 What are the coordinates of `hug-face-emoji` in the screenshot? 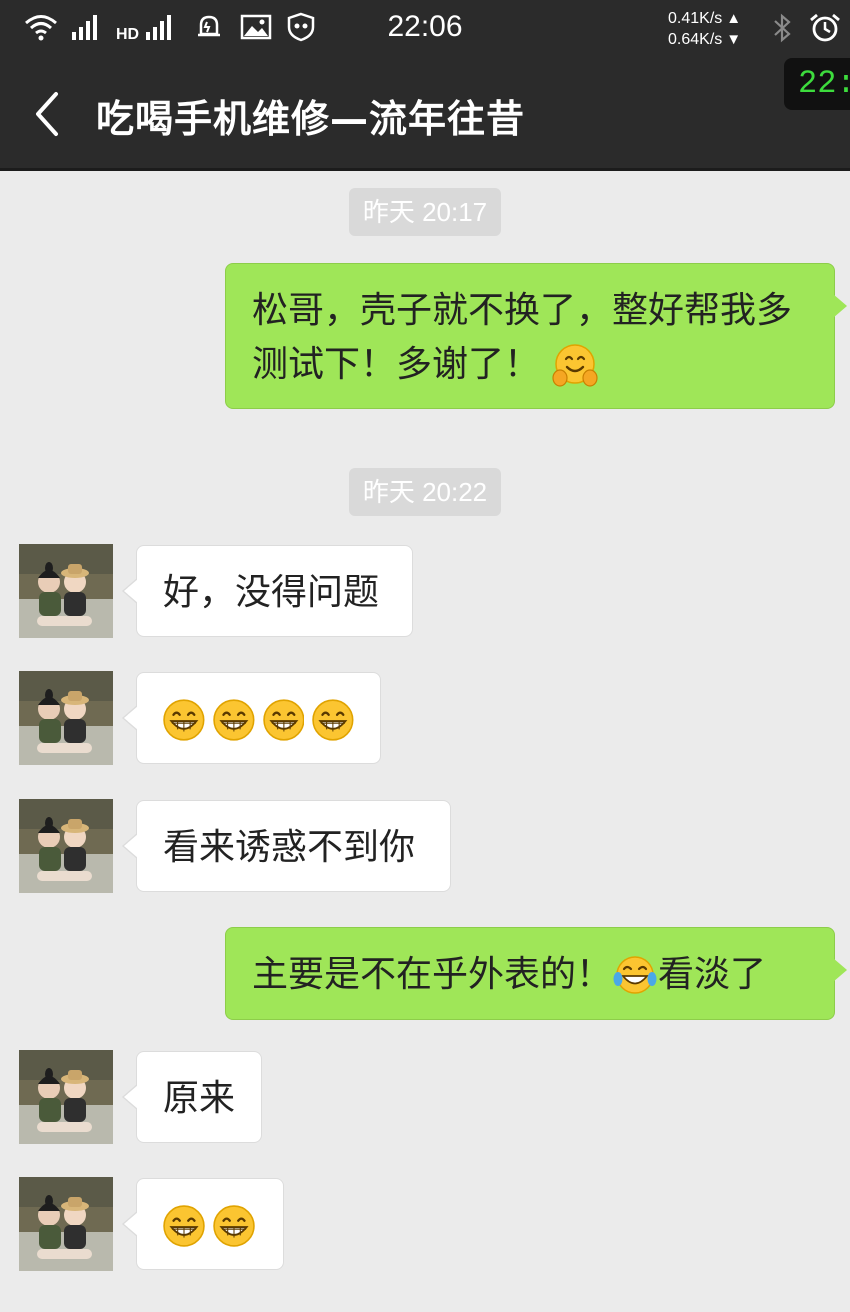 It's located at (575, 365).